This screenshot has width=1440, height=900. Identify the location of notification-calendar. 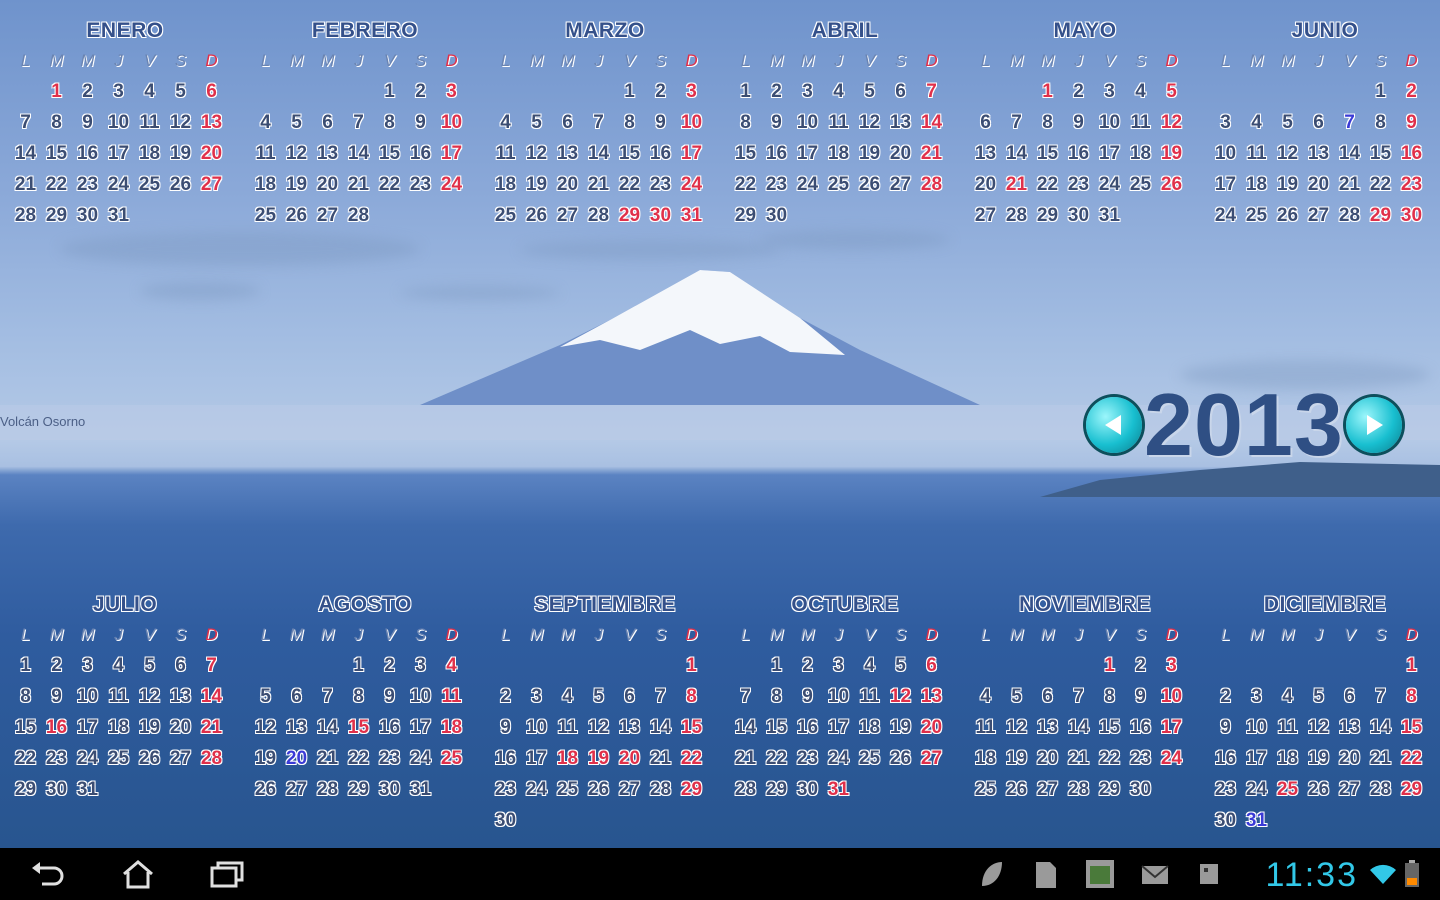
(1209, 876).